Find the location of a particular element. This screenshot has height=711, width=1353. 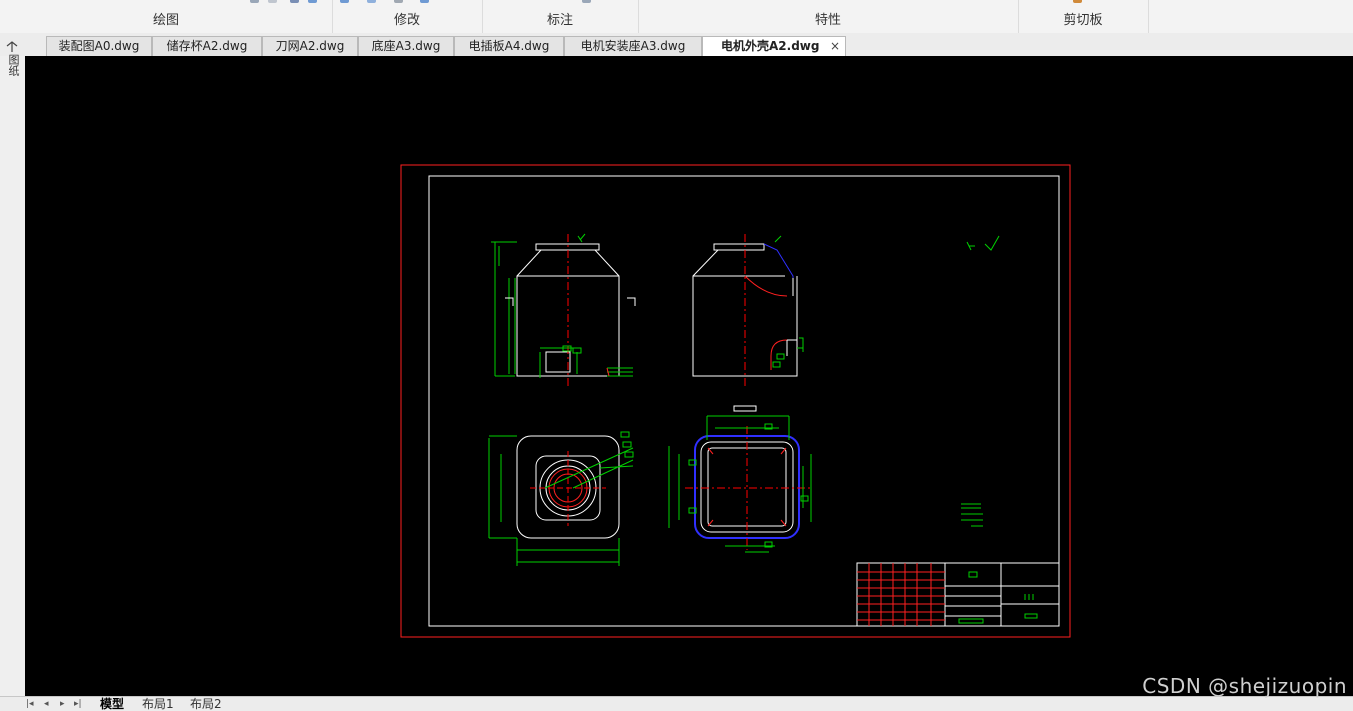

side-panel-toggle: 图纸 is located at coordinates (12, 64).